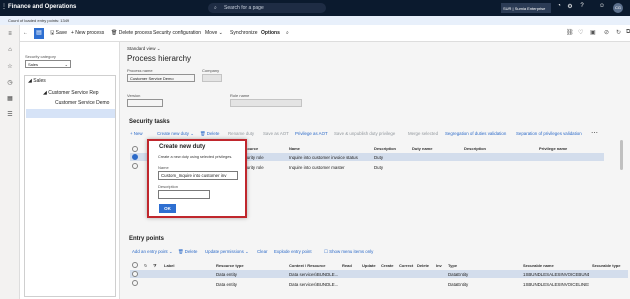 The image size is (630, 299). I want to click on link-icon: ⛓, so click(570, 32).